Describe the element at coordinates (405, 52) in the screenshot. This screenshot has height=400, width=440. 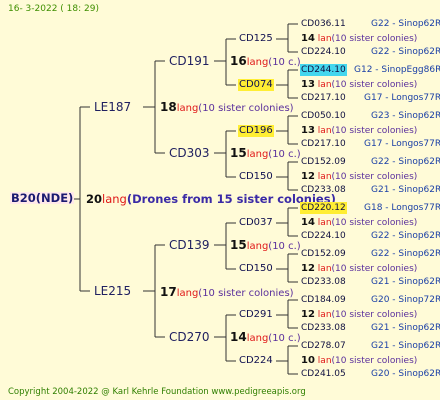
I see `ancestor-2-info: G22 - Sinop62R` at that location.